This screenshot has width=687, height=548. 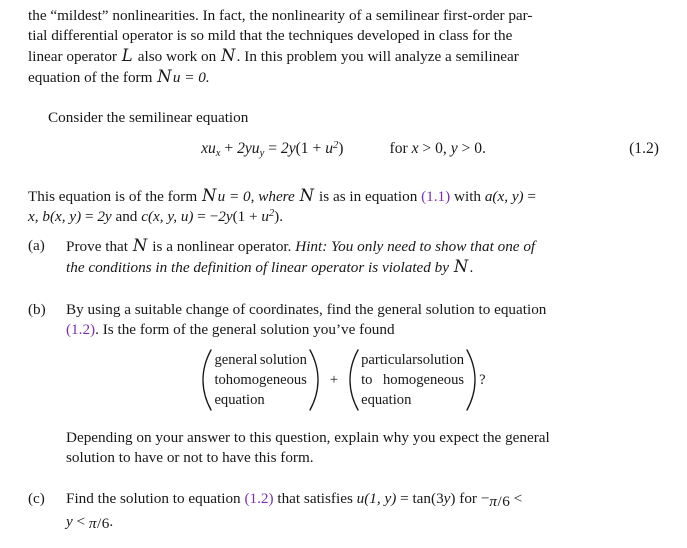 What do you see at coordinates (471, 380) in the screenshot?
I see `right-paren-close-icon` at bounding box center [471, 380].